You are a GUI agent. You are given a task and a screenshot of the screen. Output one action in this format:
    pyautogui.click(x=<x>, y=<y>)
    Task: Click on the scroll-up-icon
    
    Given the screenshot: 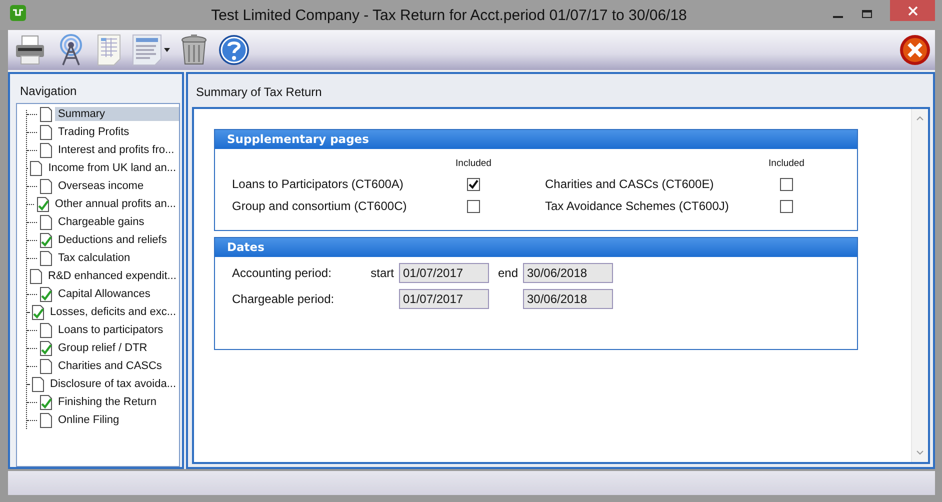 What is the action you would take?
    pyautogui.click(x=920, y=118)
    